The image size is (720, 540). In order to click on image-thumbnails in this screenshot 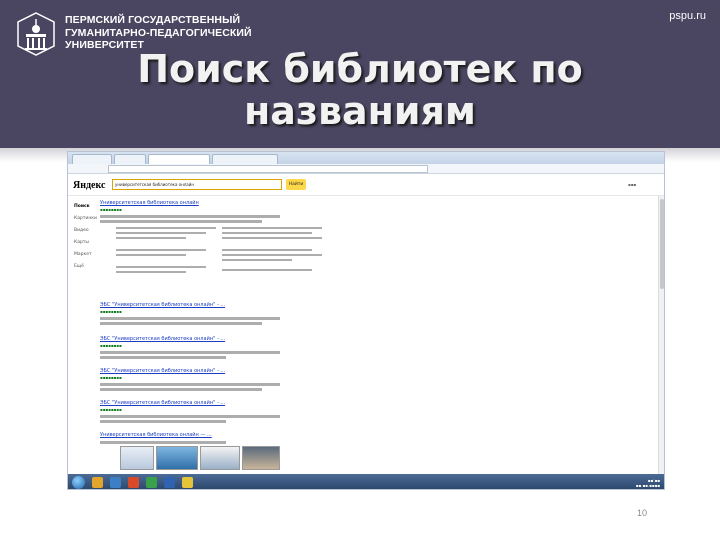, I will do `click(205, 458)`.